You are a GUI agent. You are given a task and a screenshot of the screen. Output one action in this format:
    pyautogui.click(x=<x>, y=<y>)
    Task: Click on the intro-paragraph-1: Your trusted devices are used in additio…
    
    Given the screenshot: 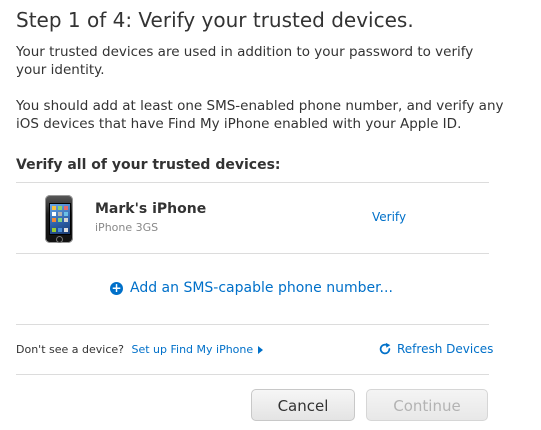 What is the action you would take?
    pyautogui.click(x=245, y=61)
    